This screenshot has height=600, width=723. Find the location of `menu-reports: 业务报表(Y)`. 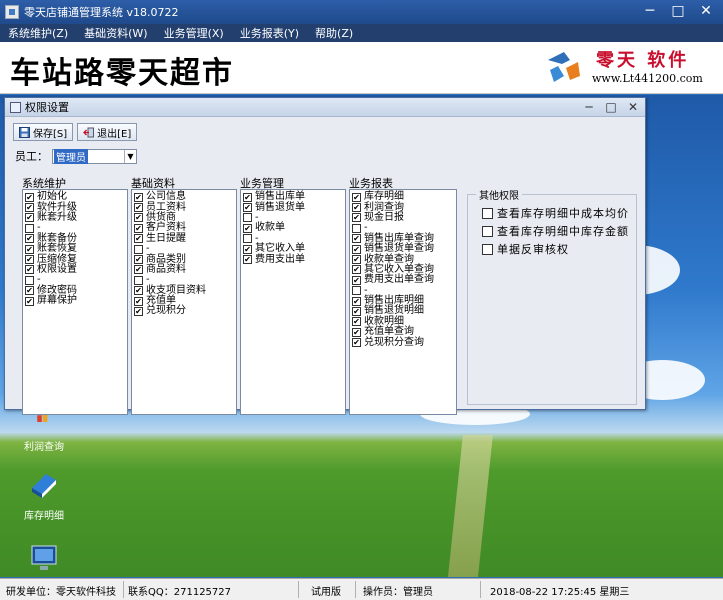

menu-reports: 业务报表(Y) is located at coordinates (269, 33).